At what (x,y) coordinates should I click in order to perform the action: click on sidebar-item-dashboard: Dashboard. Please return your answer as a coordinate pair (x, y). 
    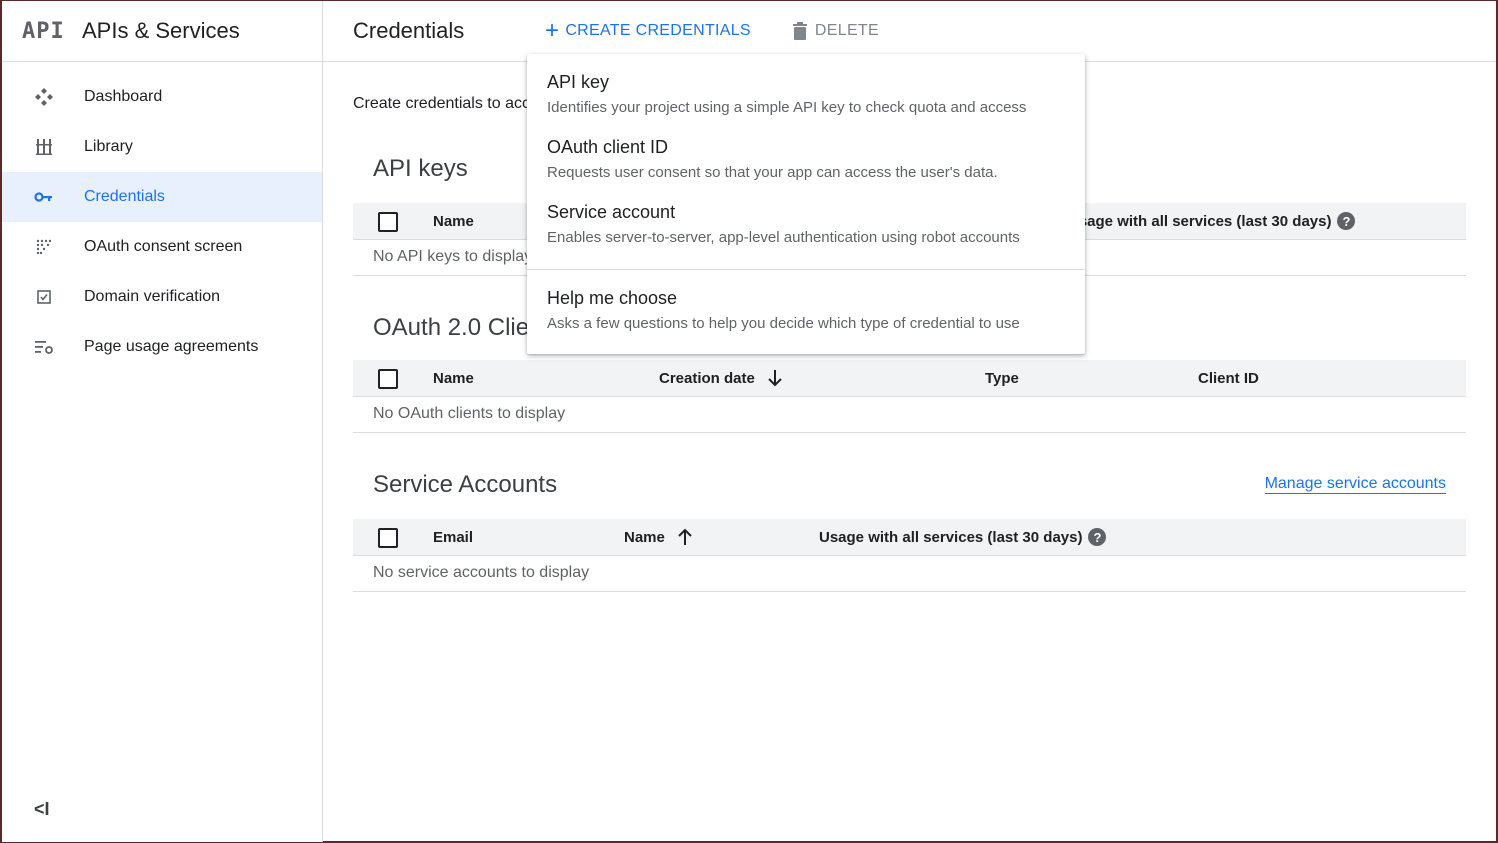
    Looking at the image, I should click on (162, 97).